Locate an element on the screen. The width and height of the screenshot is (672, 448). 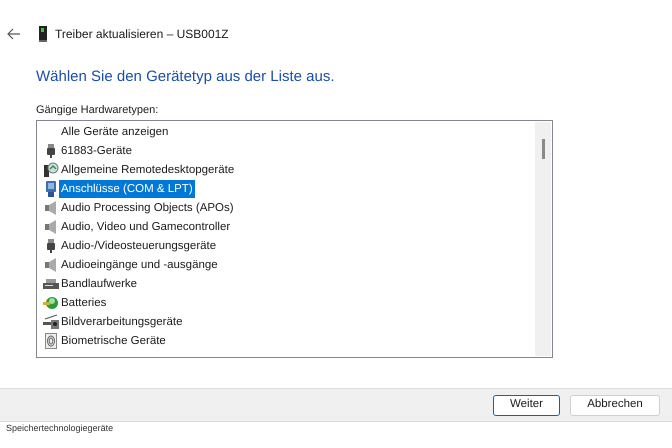
device-icon is located at coordinates (43, 34).